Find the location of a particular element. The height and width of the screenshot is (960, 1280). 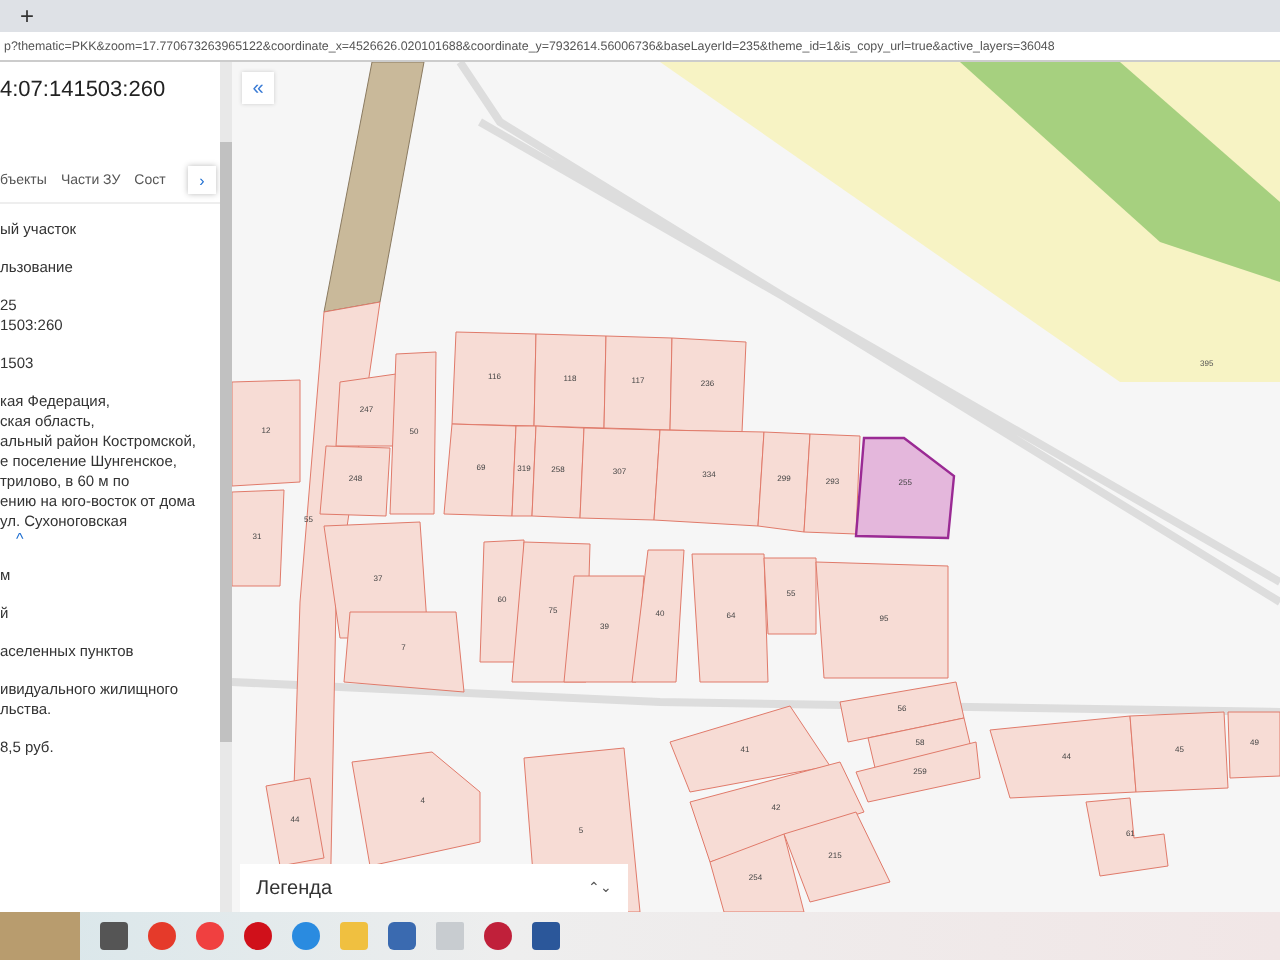

tabs-scroll-button: › is located at coordinates (202, 180).